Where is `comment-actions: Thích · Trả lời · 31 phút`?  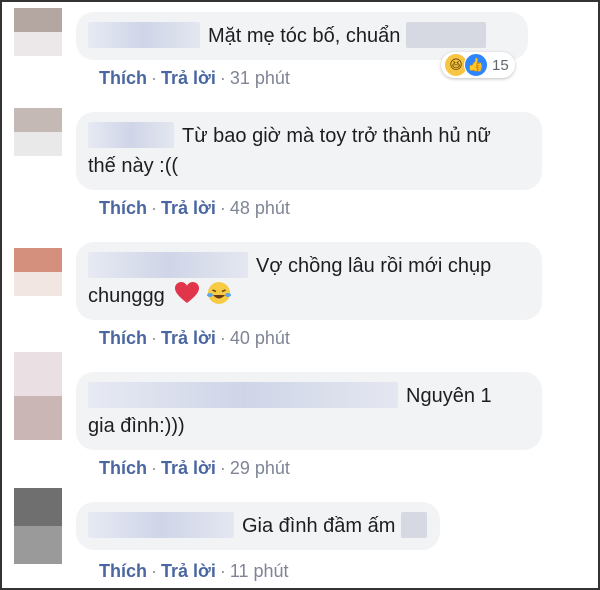
comment-actions: Thích · Trả lời · 31 phút is located at coordinates (194, 78).